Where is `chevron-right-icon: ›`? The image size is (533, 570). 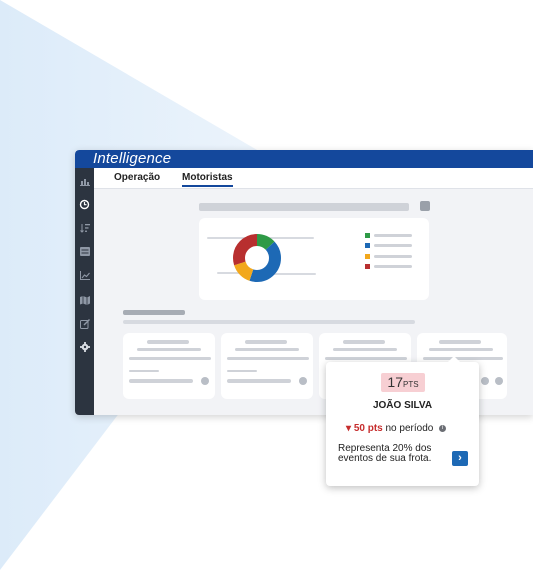
chevron-right-icon: › is located at coordinates (460, 458).